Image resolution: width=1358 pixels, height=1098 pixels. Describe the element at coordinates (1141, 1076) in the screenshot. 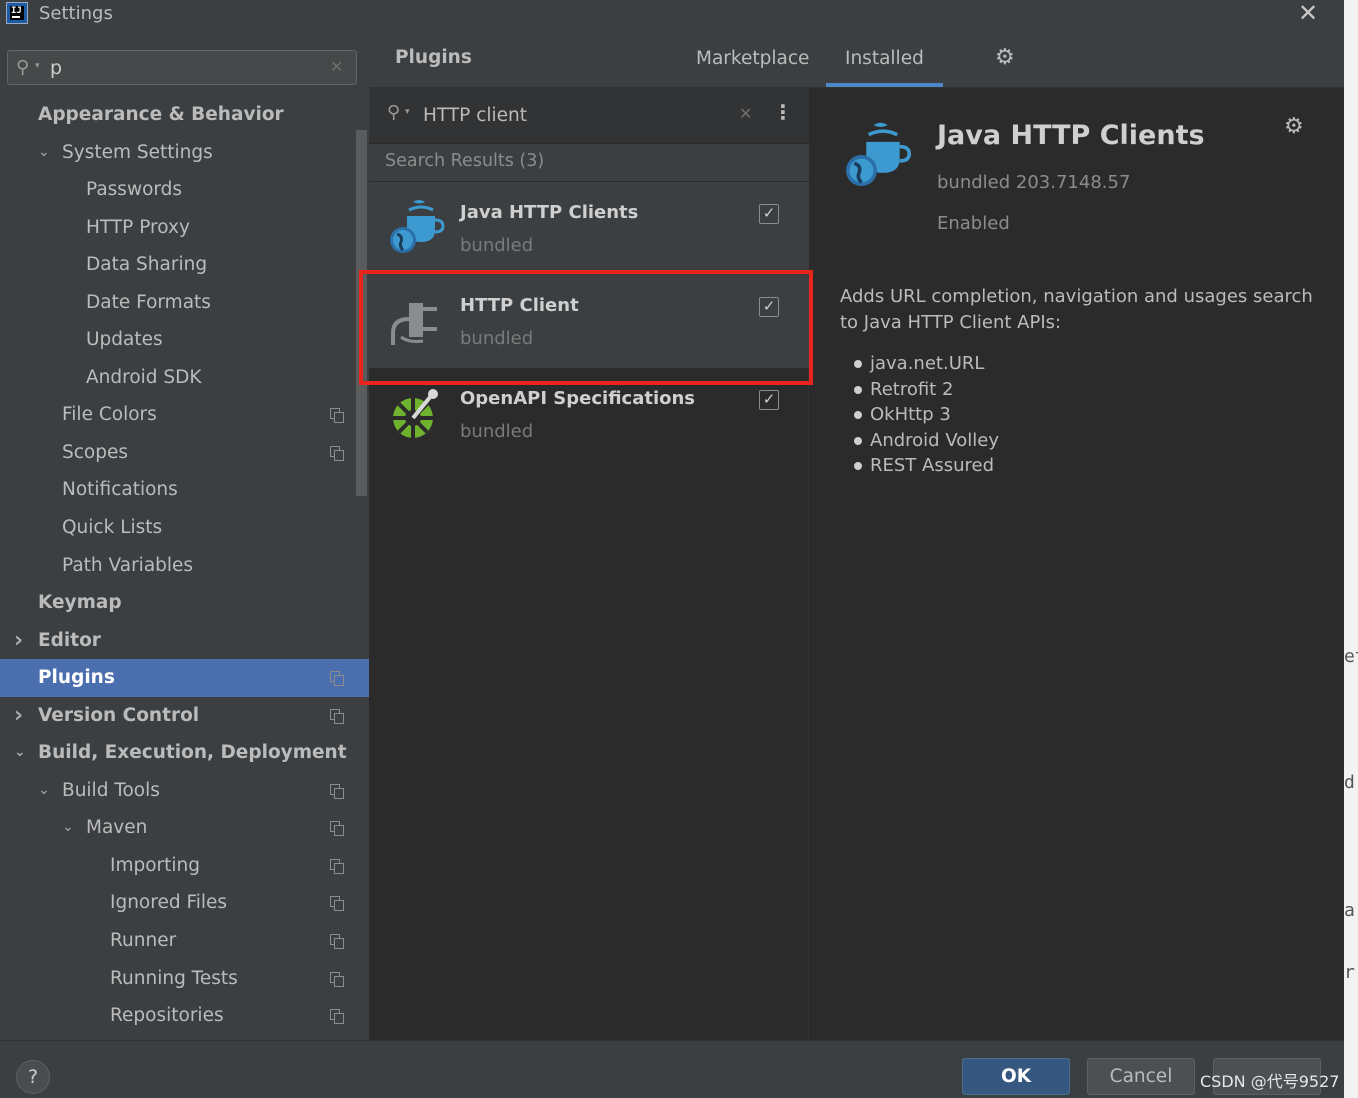

I see `cancel-button: Cancel` at that location.